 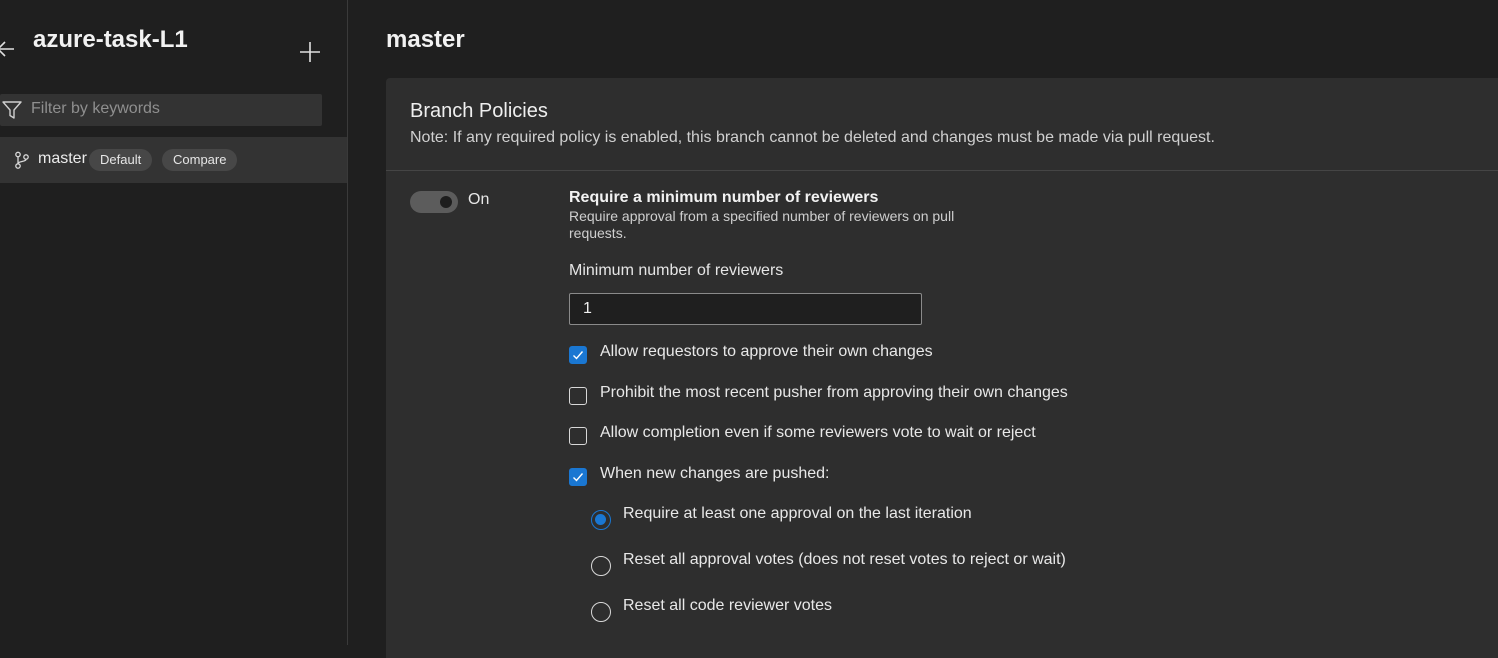 I want to click on radio-dot, so click(x=600, y=519).